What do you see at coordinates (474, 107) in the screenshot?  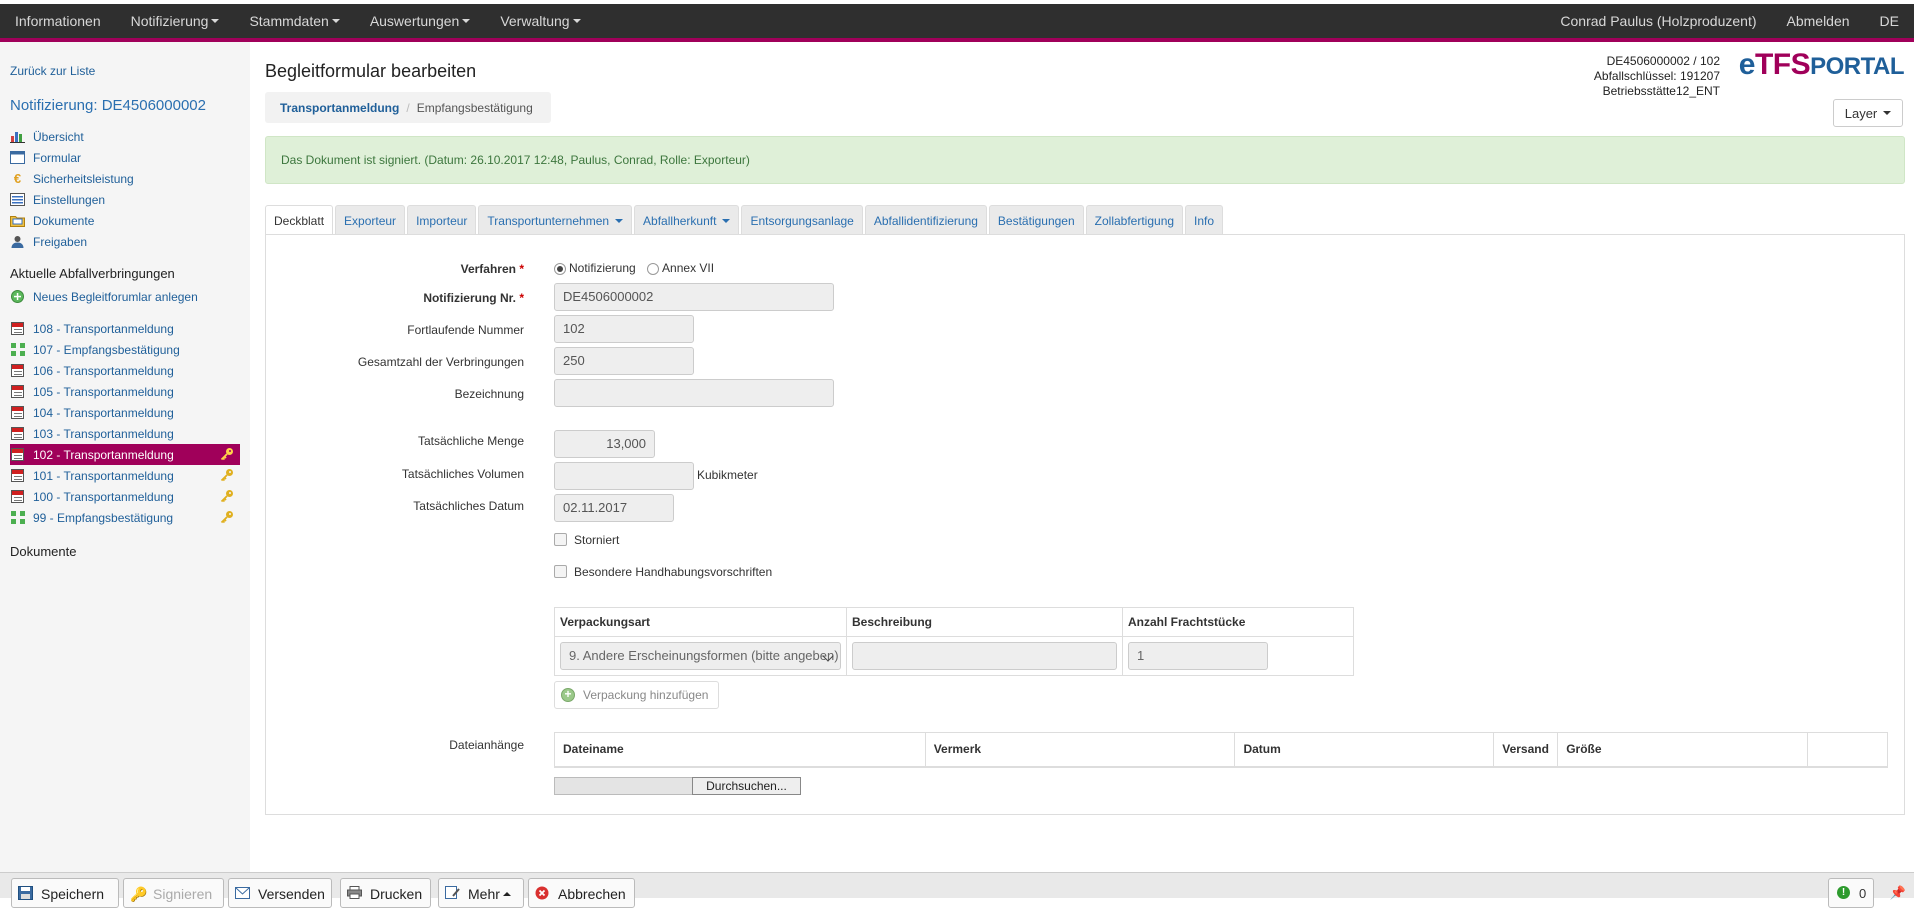 I see `breadcrumb-item-current: Empfangsbestätigung` at bounding box center [474, 107].